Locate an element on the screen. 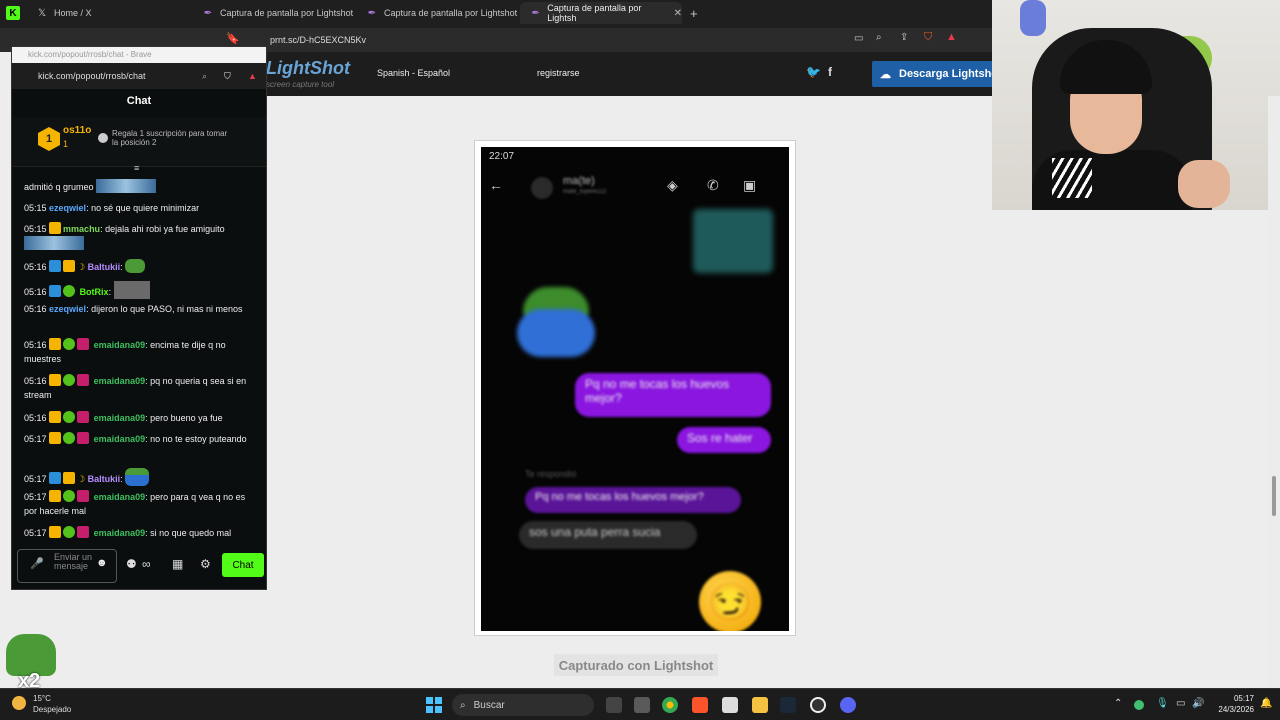  volume-icon: 🔊 is located at coordinates (1198, 703).